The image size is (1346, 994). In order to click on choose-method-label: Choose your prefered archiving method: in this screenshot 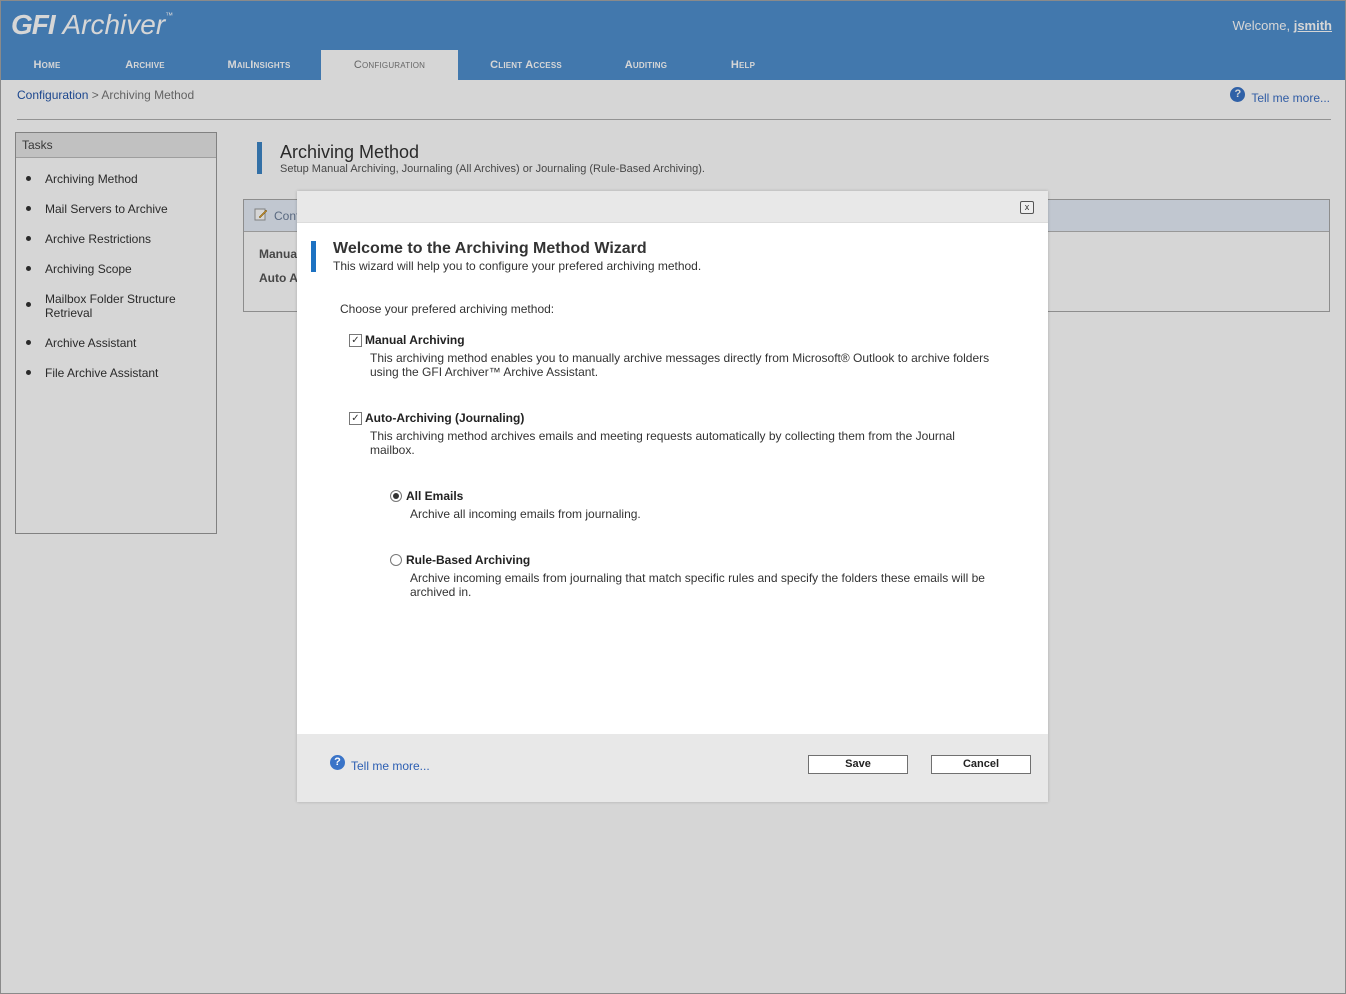, I will do `click(447, 309)`.